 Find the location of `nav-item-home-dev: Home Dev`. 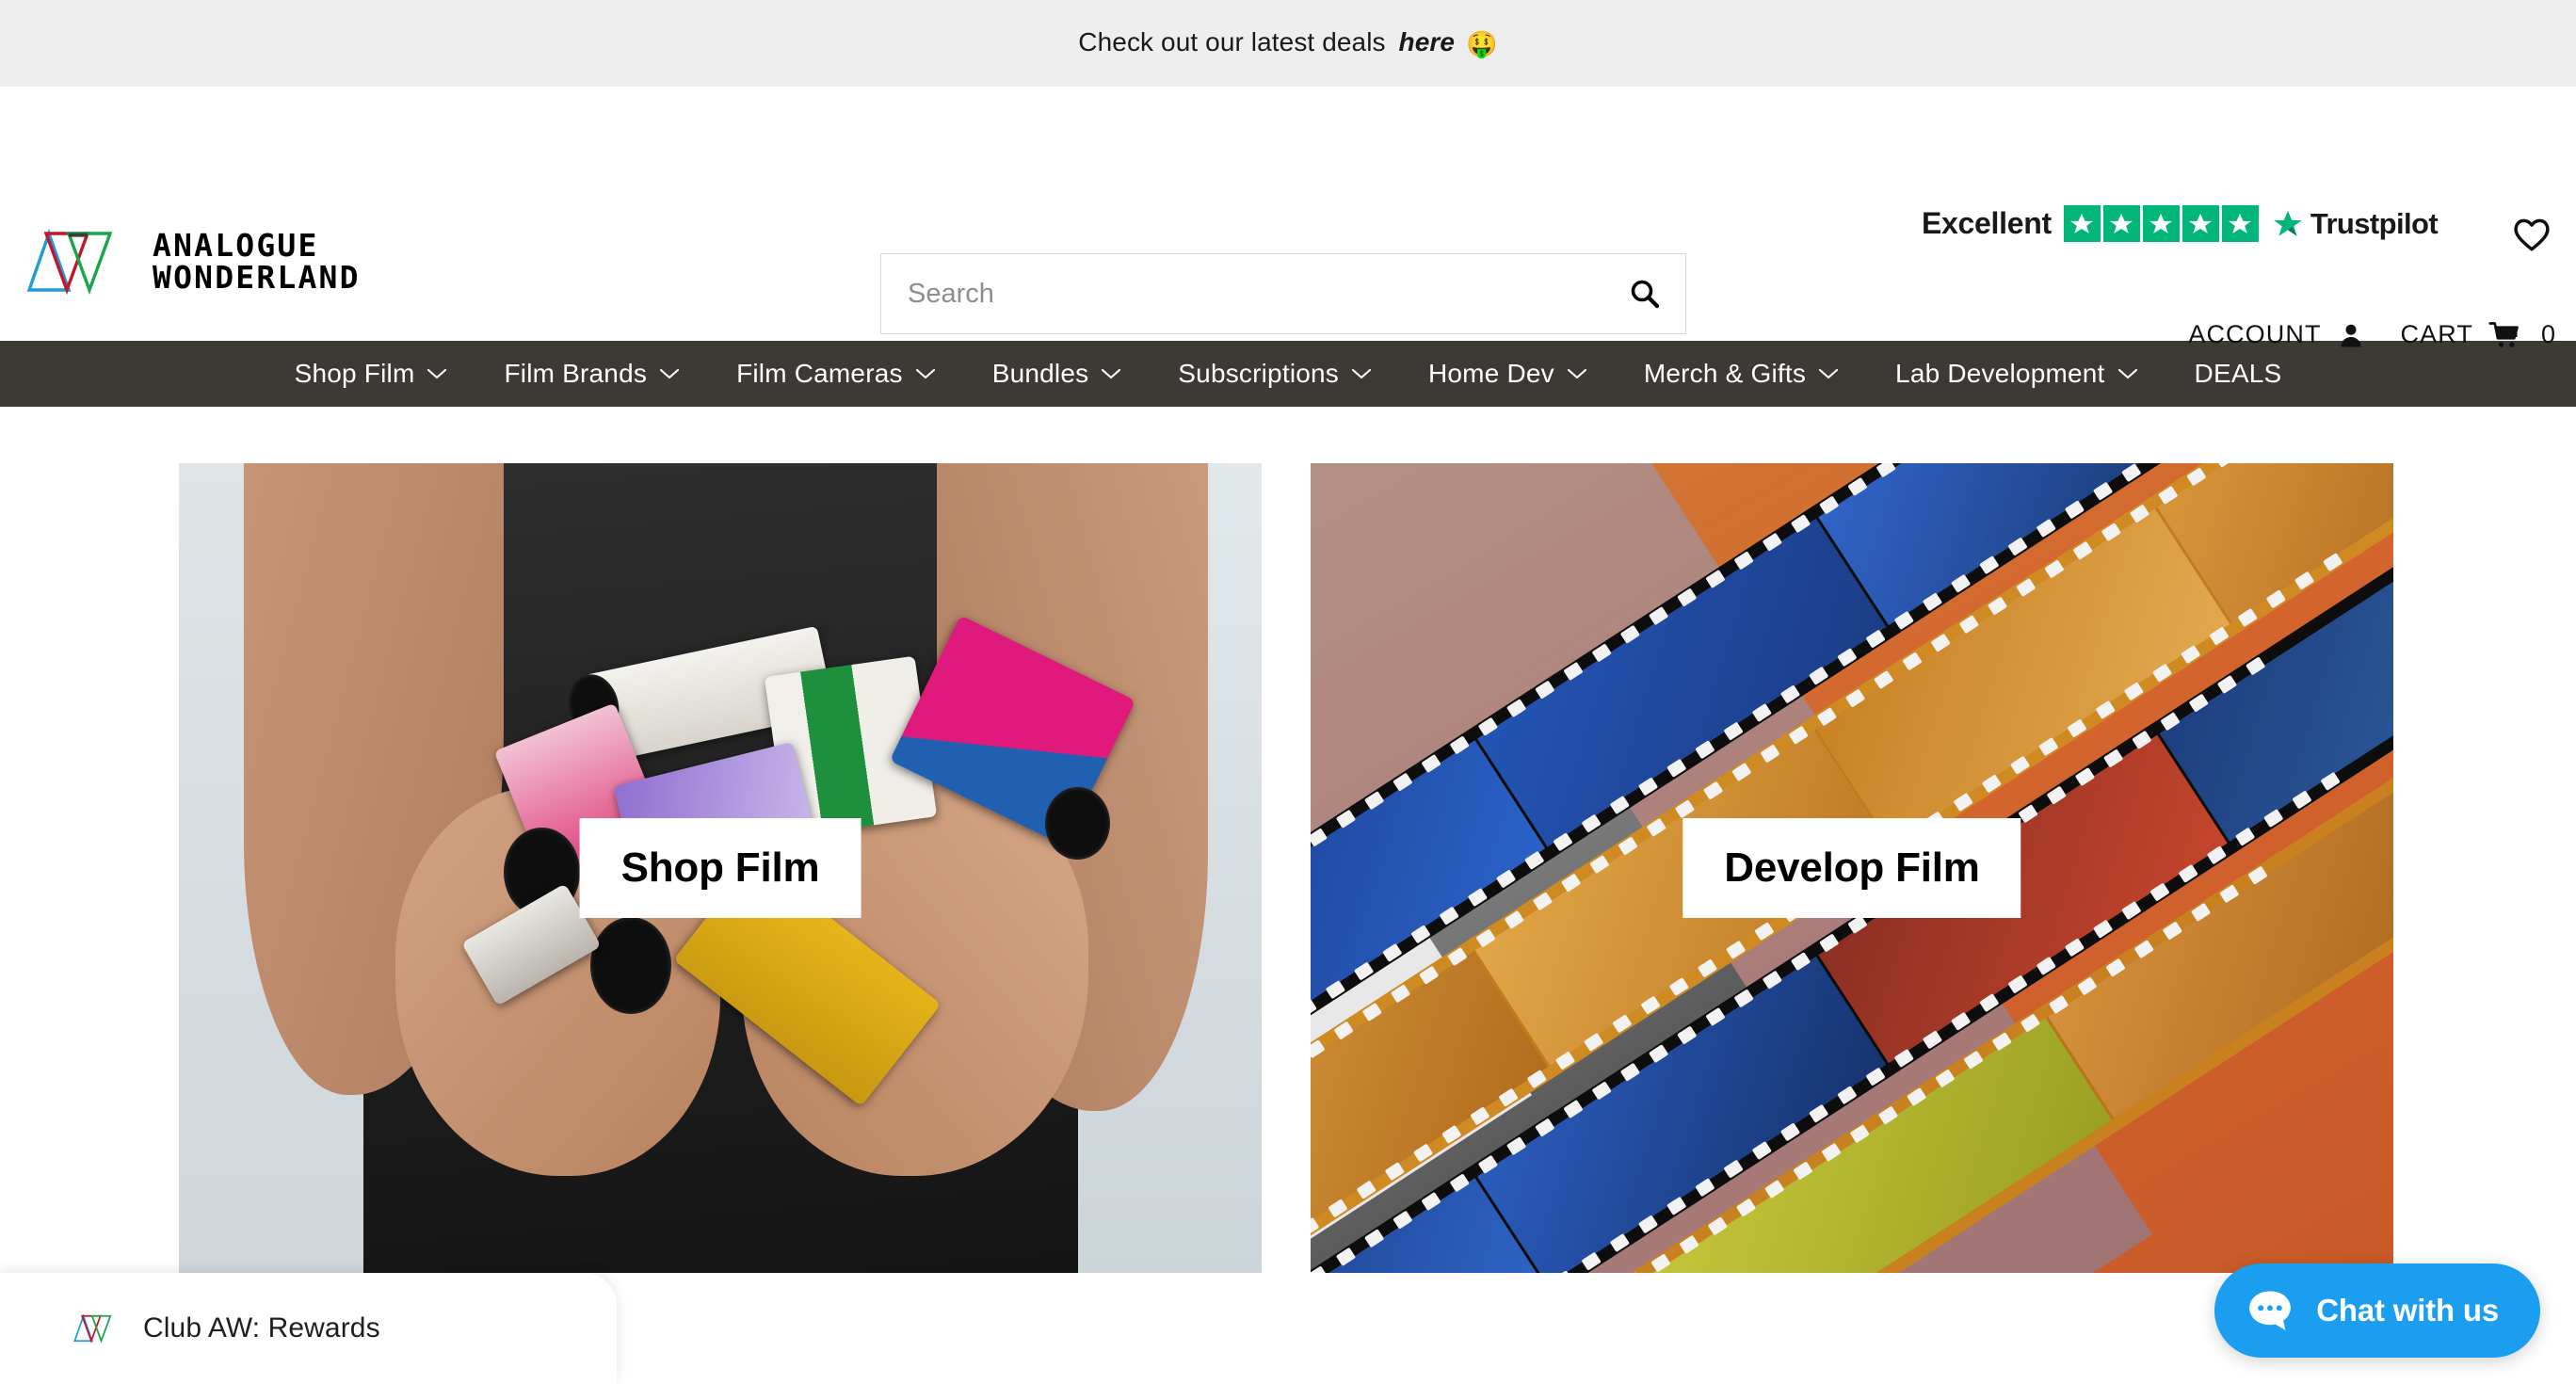

nav-item-home-dev: Home Dev is located at coordinates (1508, 374).